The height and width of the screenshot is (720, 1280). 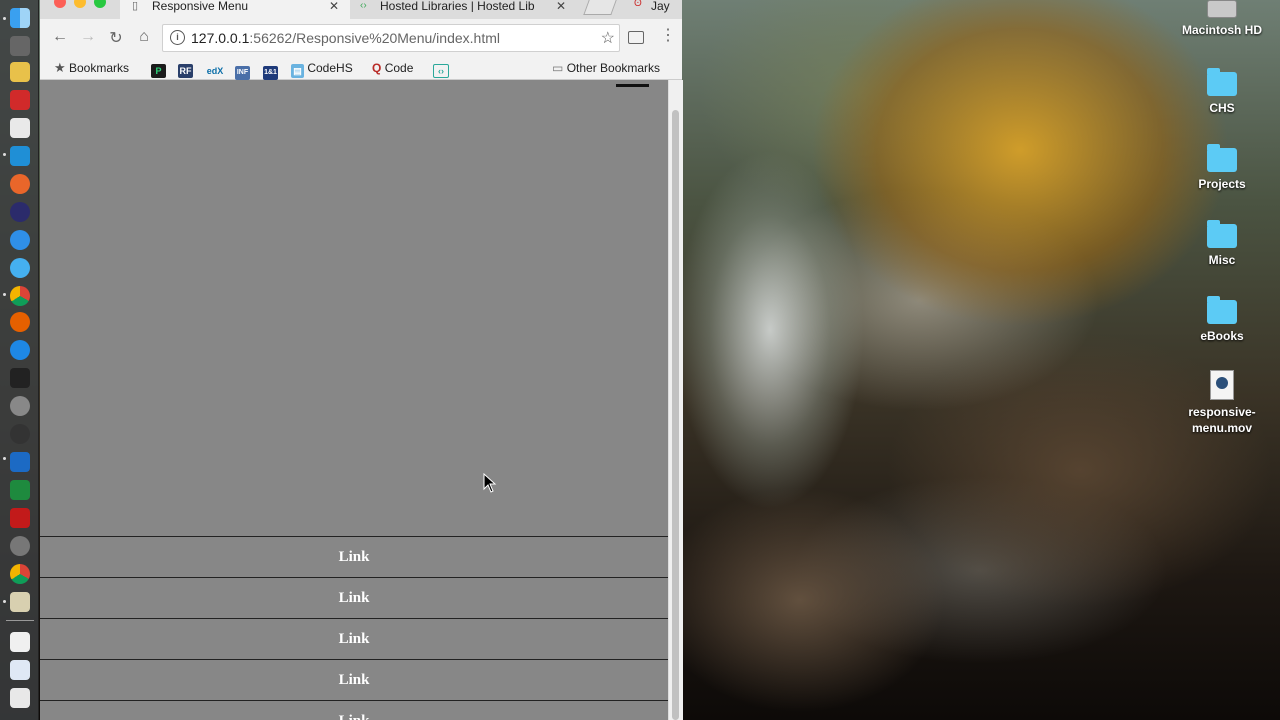 What do you see at coordinates (60, 37) in the screenshot?
I see `back-arrow-icon: ←` at bounding box center [60, 37].